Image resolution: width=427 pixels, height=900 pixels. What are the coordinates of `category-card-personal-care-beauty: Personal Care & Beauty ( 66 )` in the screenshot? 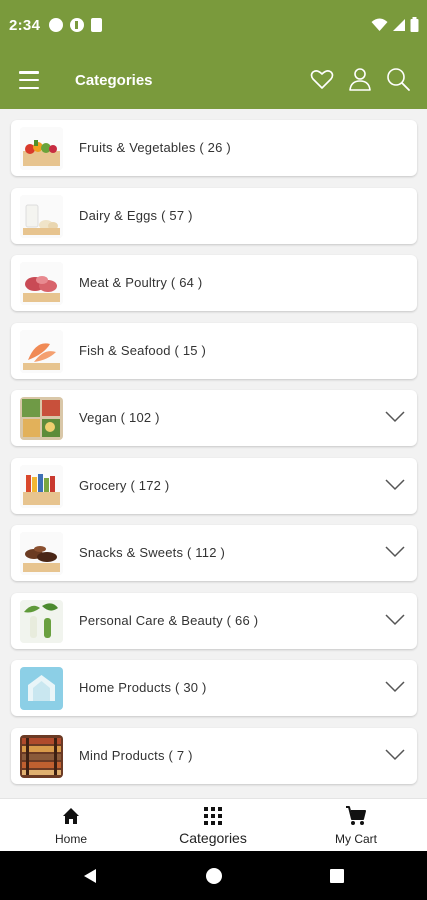 It's located at (214, 620).